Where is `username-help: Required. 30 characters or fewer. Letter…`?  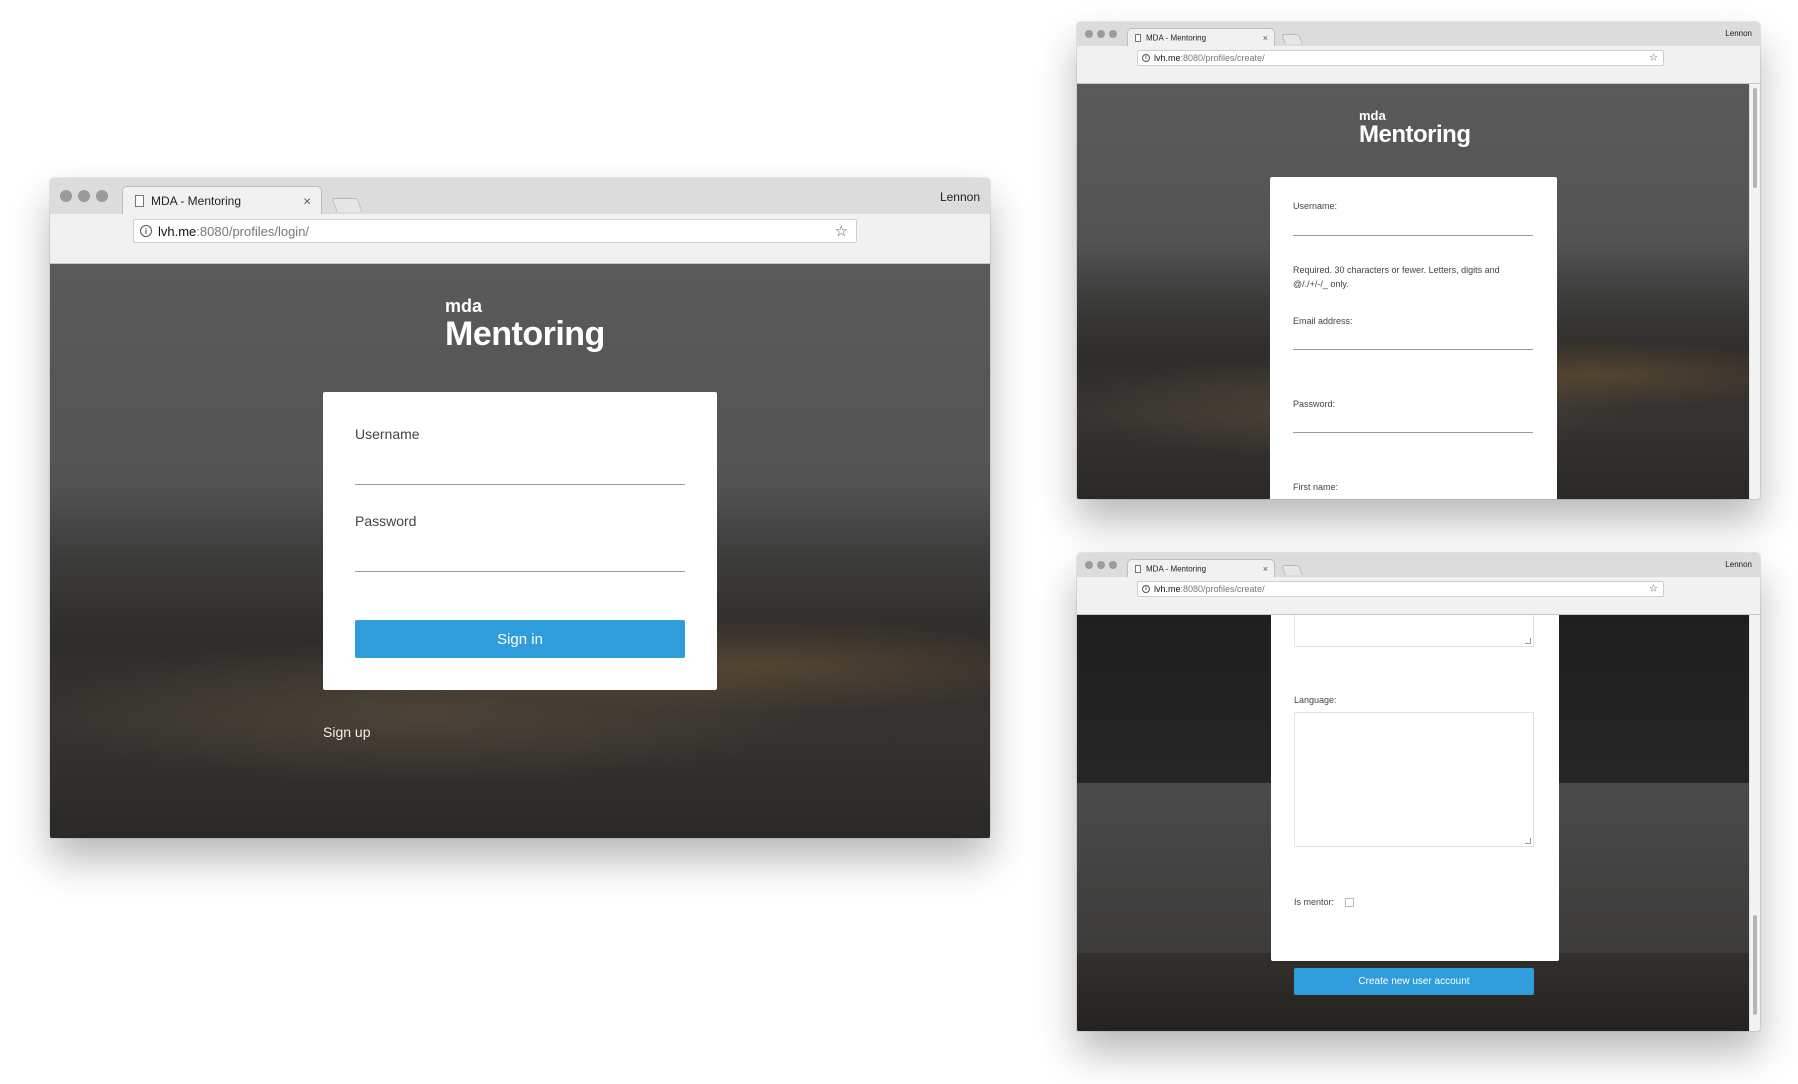
username-help: Required. 30 characters or fewer. Letter… is located at coordinates (1396, 277).